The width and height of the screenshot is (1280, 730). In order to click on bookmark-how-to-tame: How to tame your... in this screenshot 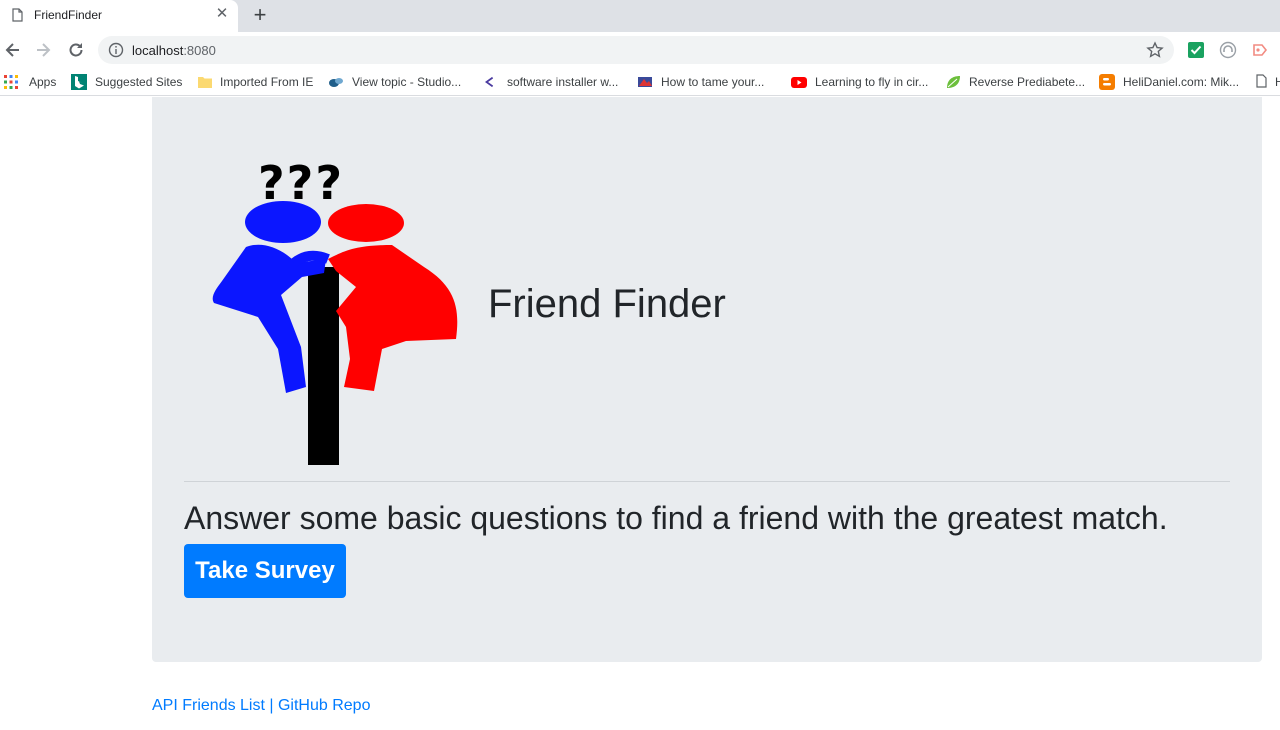, I will do `click(700, 82)`.